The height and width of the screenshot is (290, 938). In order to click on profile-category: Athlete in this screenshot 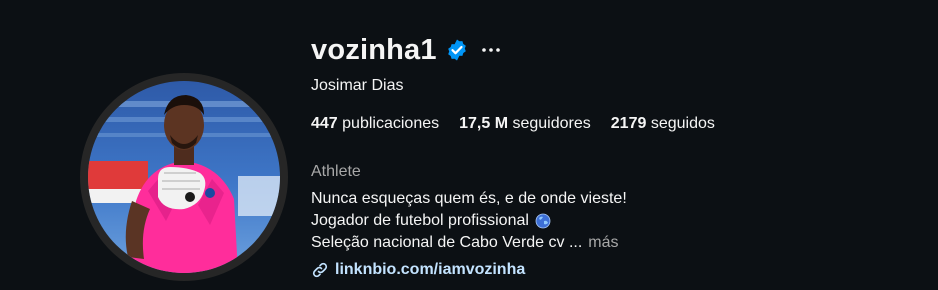, I will do `click(336, 171)`.